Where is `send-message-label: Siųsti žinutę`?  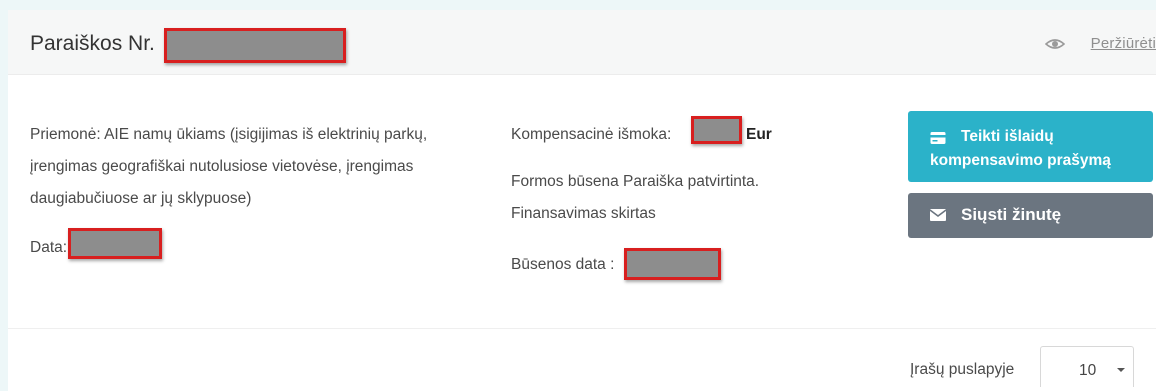 send-message-label: Siųsti žinutę is located at coordinates (1011, 214).